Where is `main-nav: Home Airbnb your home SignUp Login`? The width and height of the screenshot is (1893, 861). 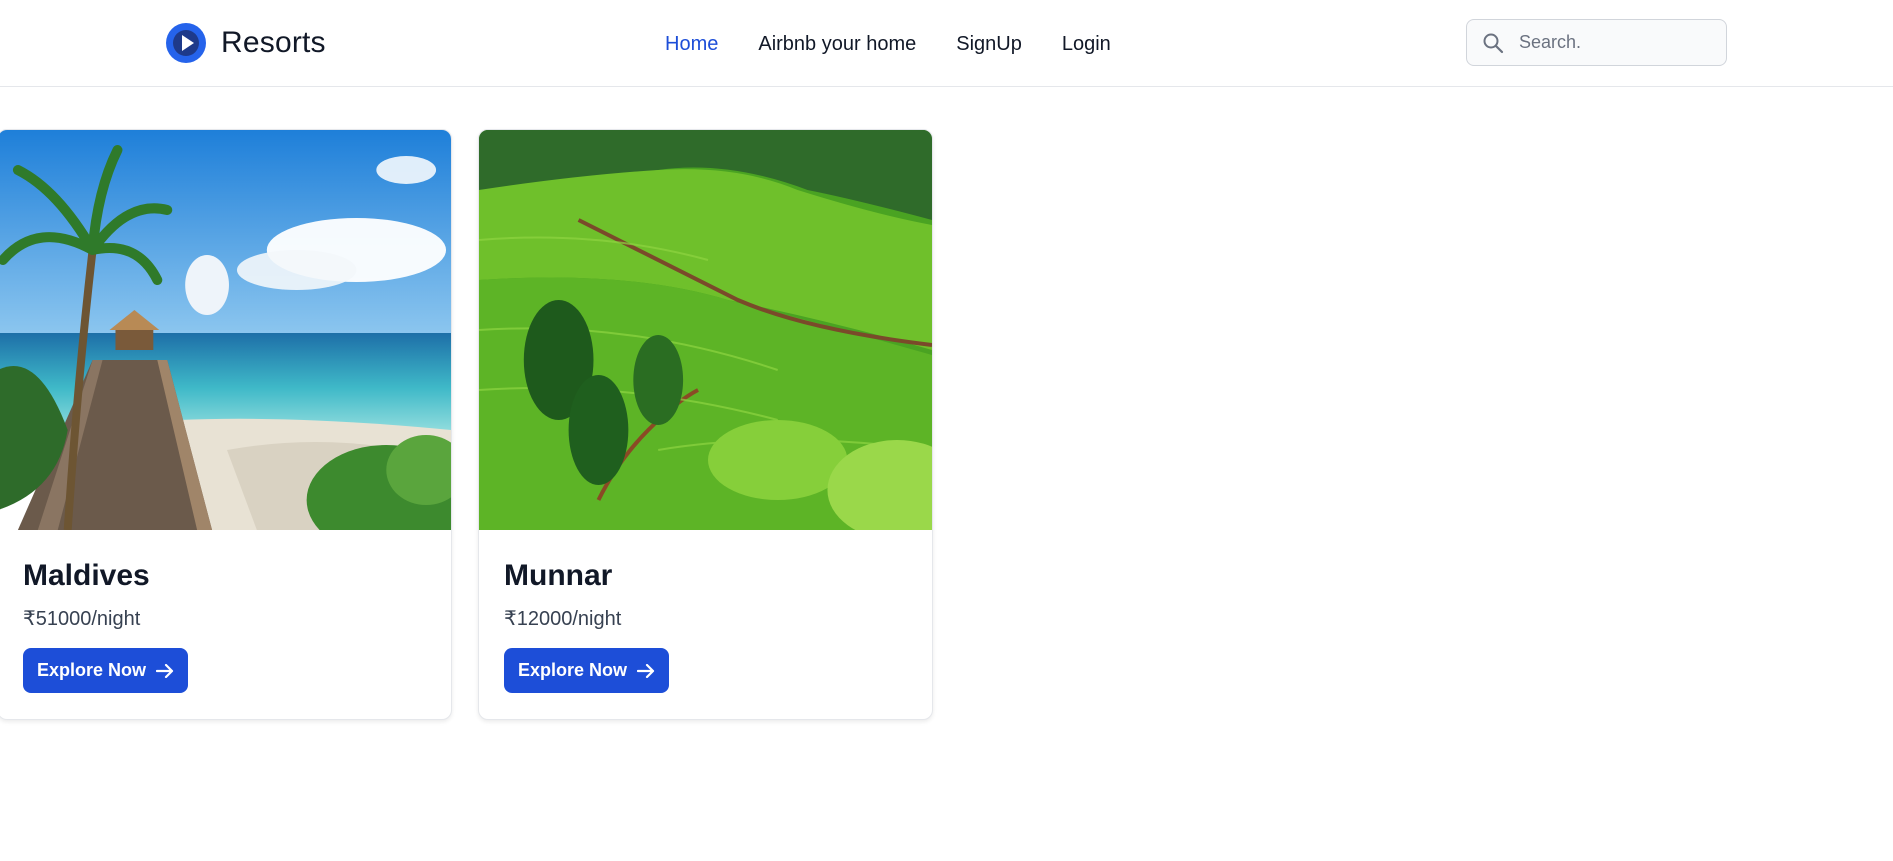 main-nav: Home Airbnb your home SignUp Login is located at coordinates (888, 44).